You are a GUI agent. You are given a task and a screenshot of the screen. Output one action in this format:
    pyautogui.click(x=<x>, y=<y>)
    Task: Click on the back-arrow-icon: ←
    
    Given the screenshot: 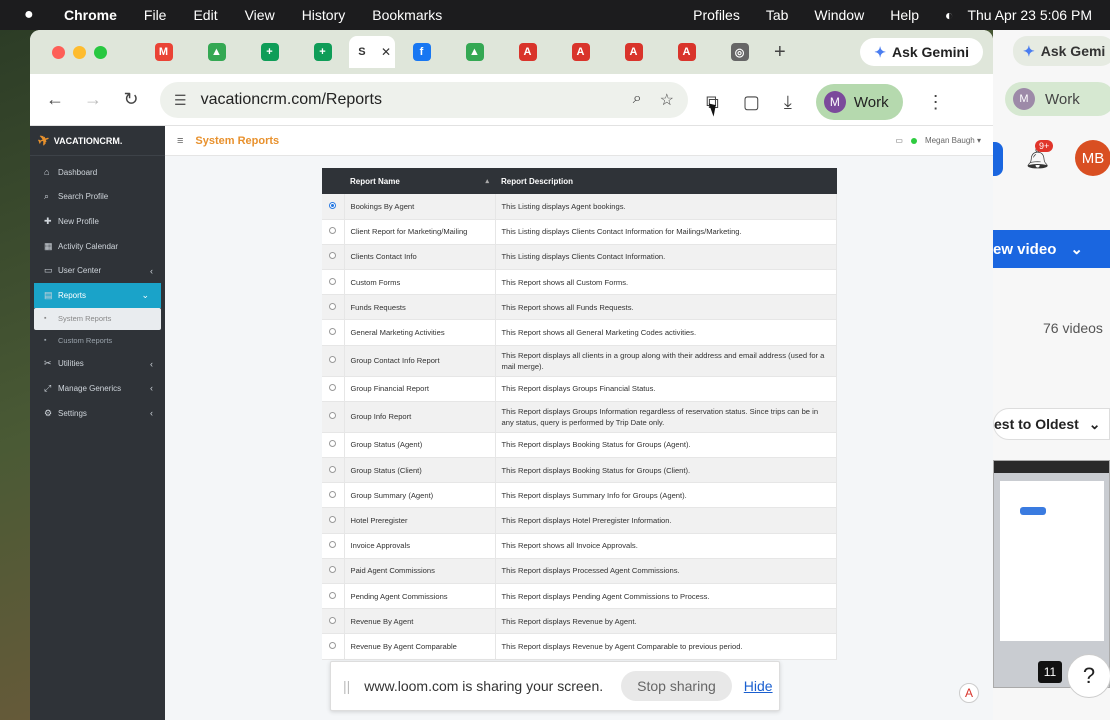 What is the action you would take?
    pyautogui.click(x=55, y=99)
    